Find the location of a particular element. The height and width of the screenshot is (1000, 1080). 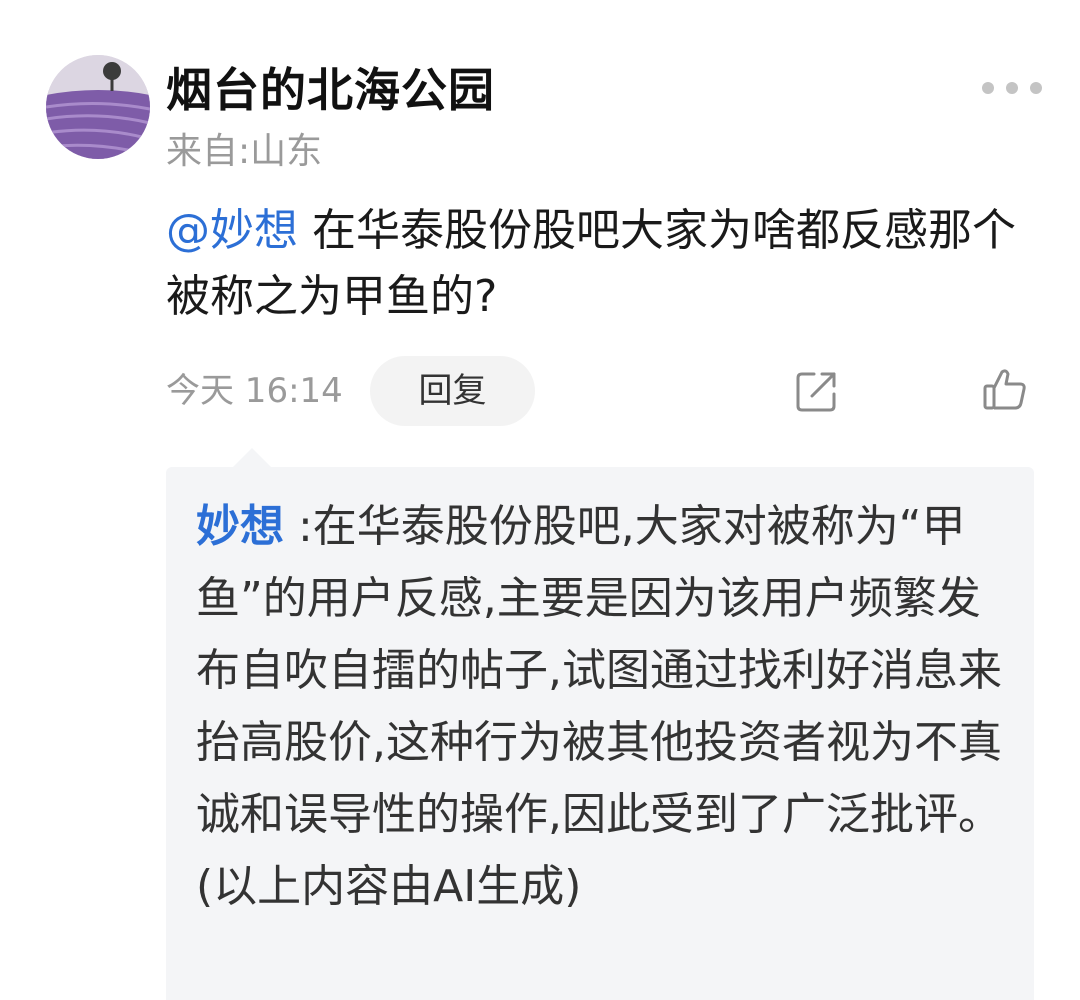

location-label: 来自:山东 is located at coordinates (244, 151).